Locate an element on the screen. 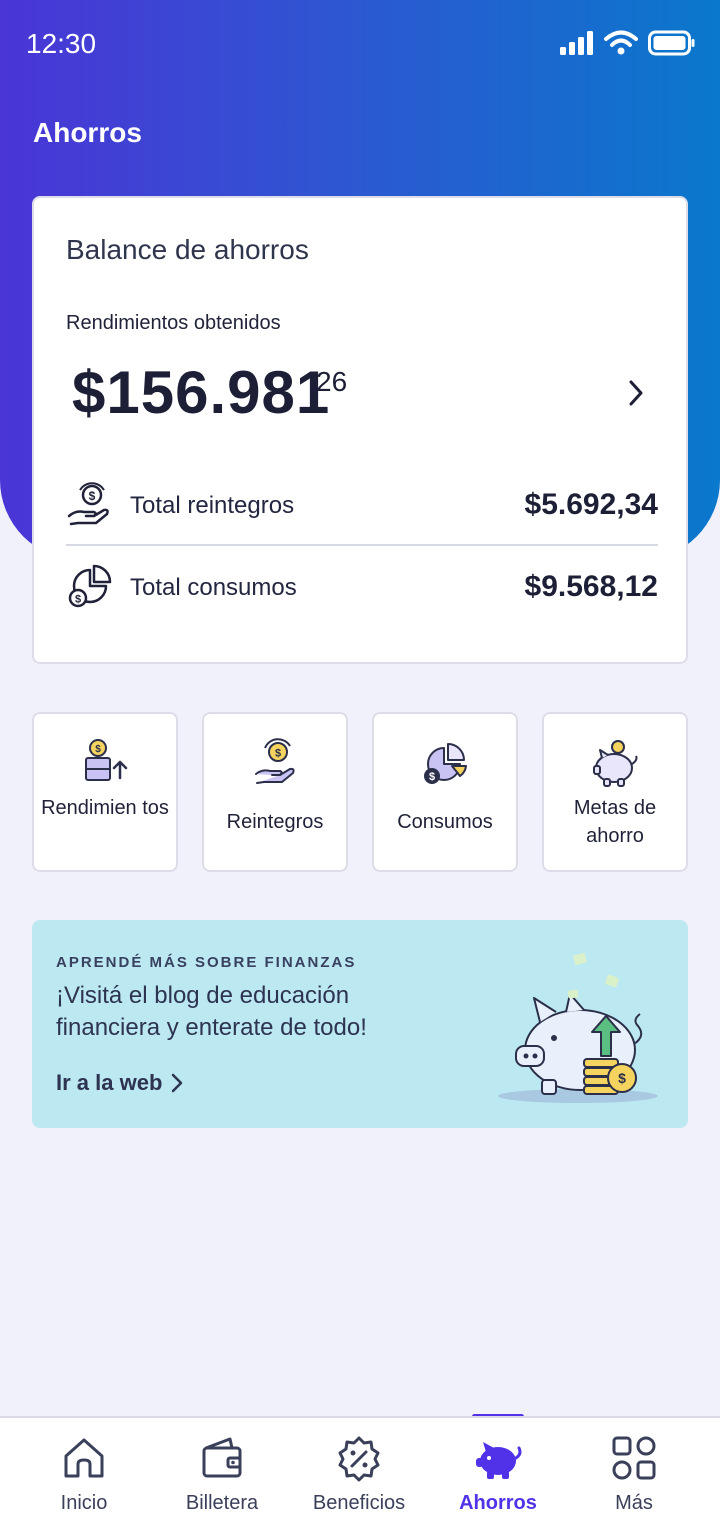  nav-item-wallet: Billetera is located at coordinates (222, 1477).